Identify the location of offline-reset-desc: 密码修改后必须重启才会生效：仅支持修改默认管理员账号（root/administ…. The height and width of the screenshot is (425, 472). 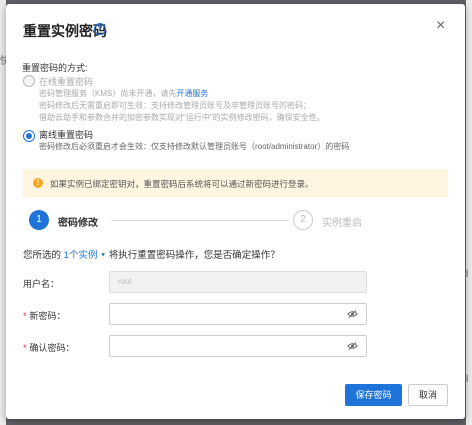
(194, 146).